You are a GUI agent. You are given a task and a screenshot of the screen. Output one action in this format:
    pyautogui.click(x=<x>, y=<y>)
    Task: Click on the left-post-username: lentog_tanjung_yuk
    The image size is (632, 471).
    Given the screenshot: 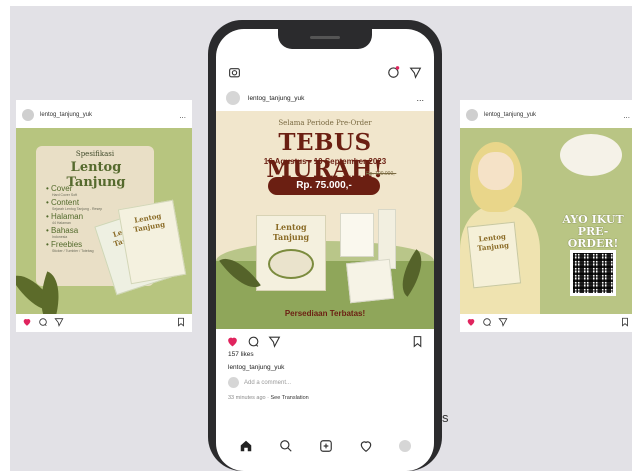 What is the action you would take?
    pyautogui.click(x=66, y=115)
    